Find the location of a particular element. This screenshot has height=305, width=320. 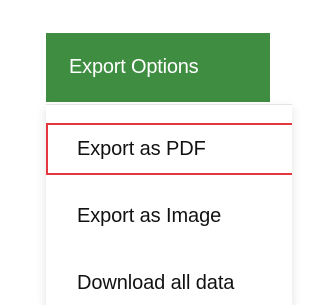

menu-item-export-pdf: Export as PDF is located at coordinates (169, 149).